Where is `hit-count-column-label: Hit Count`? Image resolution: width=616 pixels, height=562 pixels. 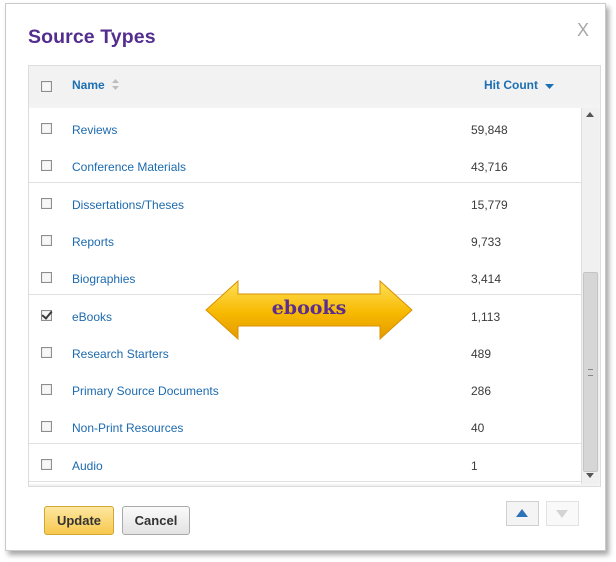
hit-count-column-label: Hit Count is located at coordinates (511, 85).